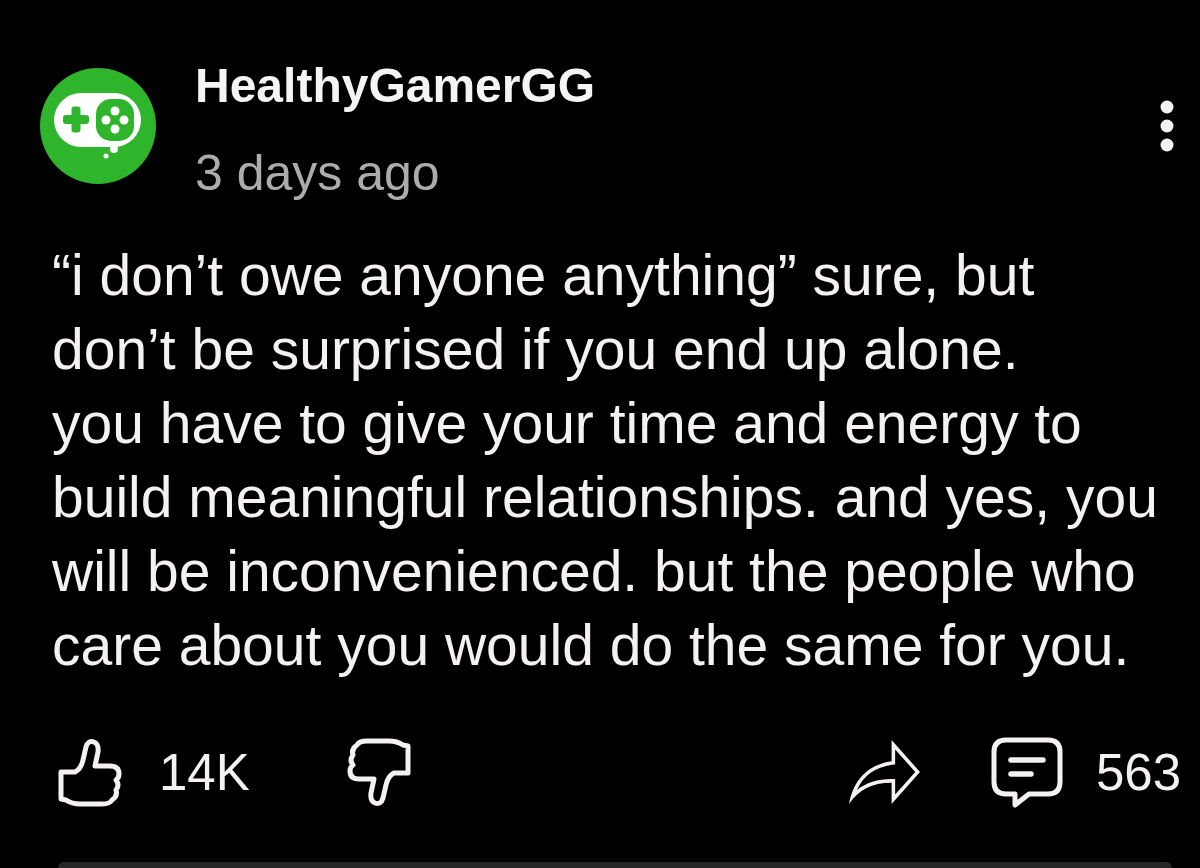  I want to click on share-button, so click(884, 772).